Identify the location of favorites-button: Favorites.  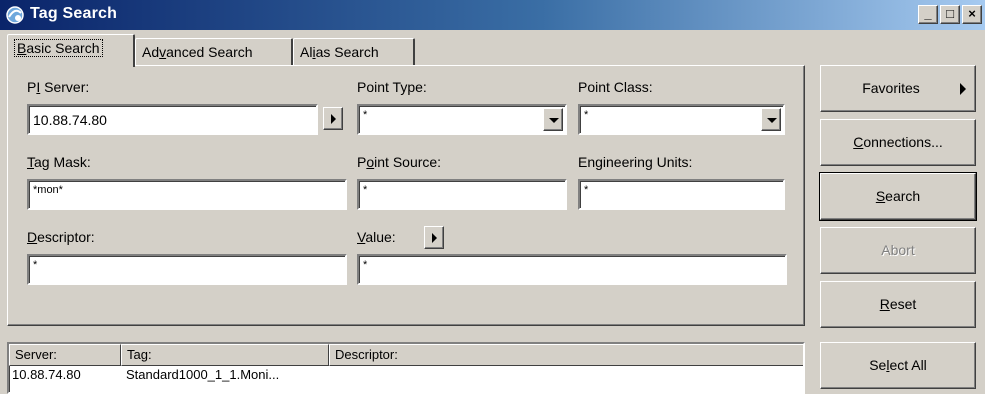
(898, 88).